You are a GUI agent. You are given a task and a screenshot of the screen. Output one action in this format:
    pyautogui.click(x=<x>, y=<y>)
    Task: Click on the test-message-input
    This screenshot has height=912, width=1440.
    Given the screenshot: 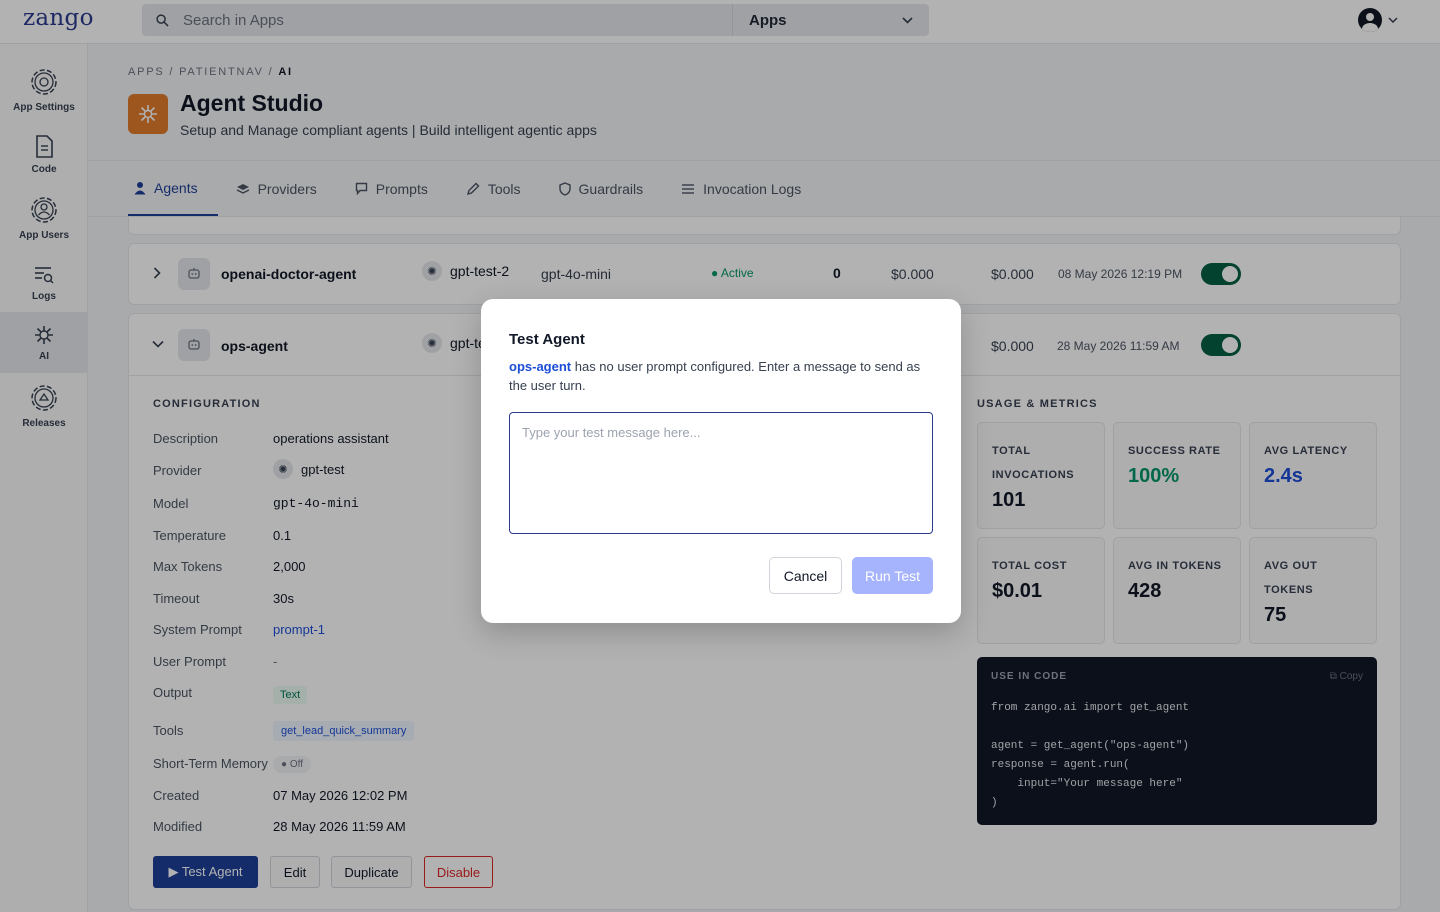 What is the action you would take?
    pyautogui.click(x=721, y=473)
    